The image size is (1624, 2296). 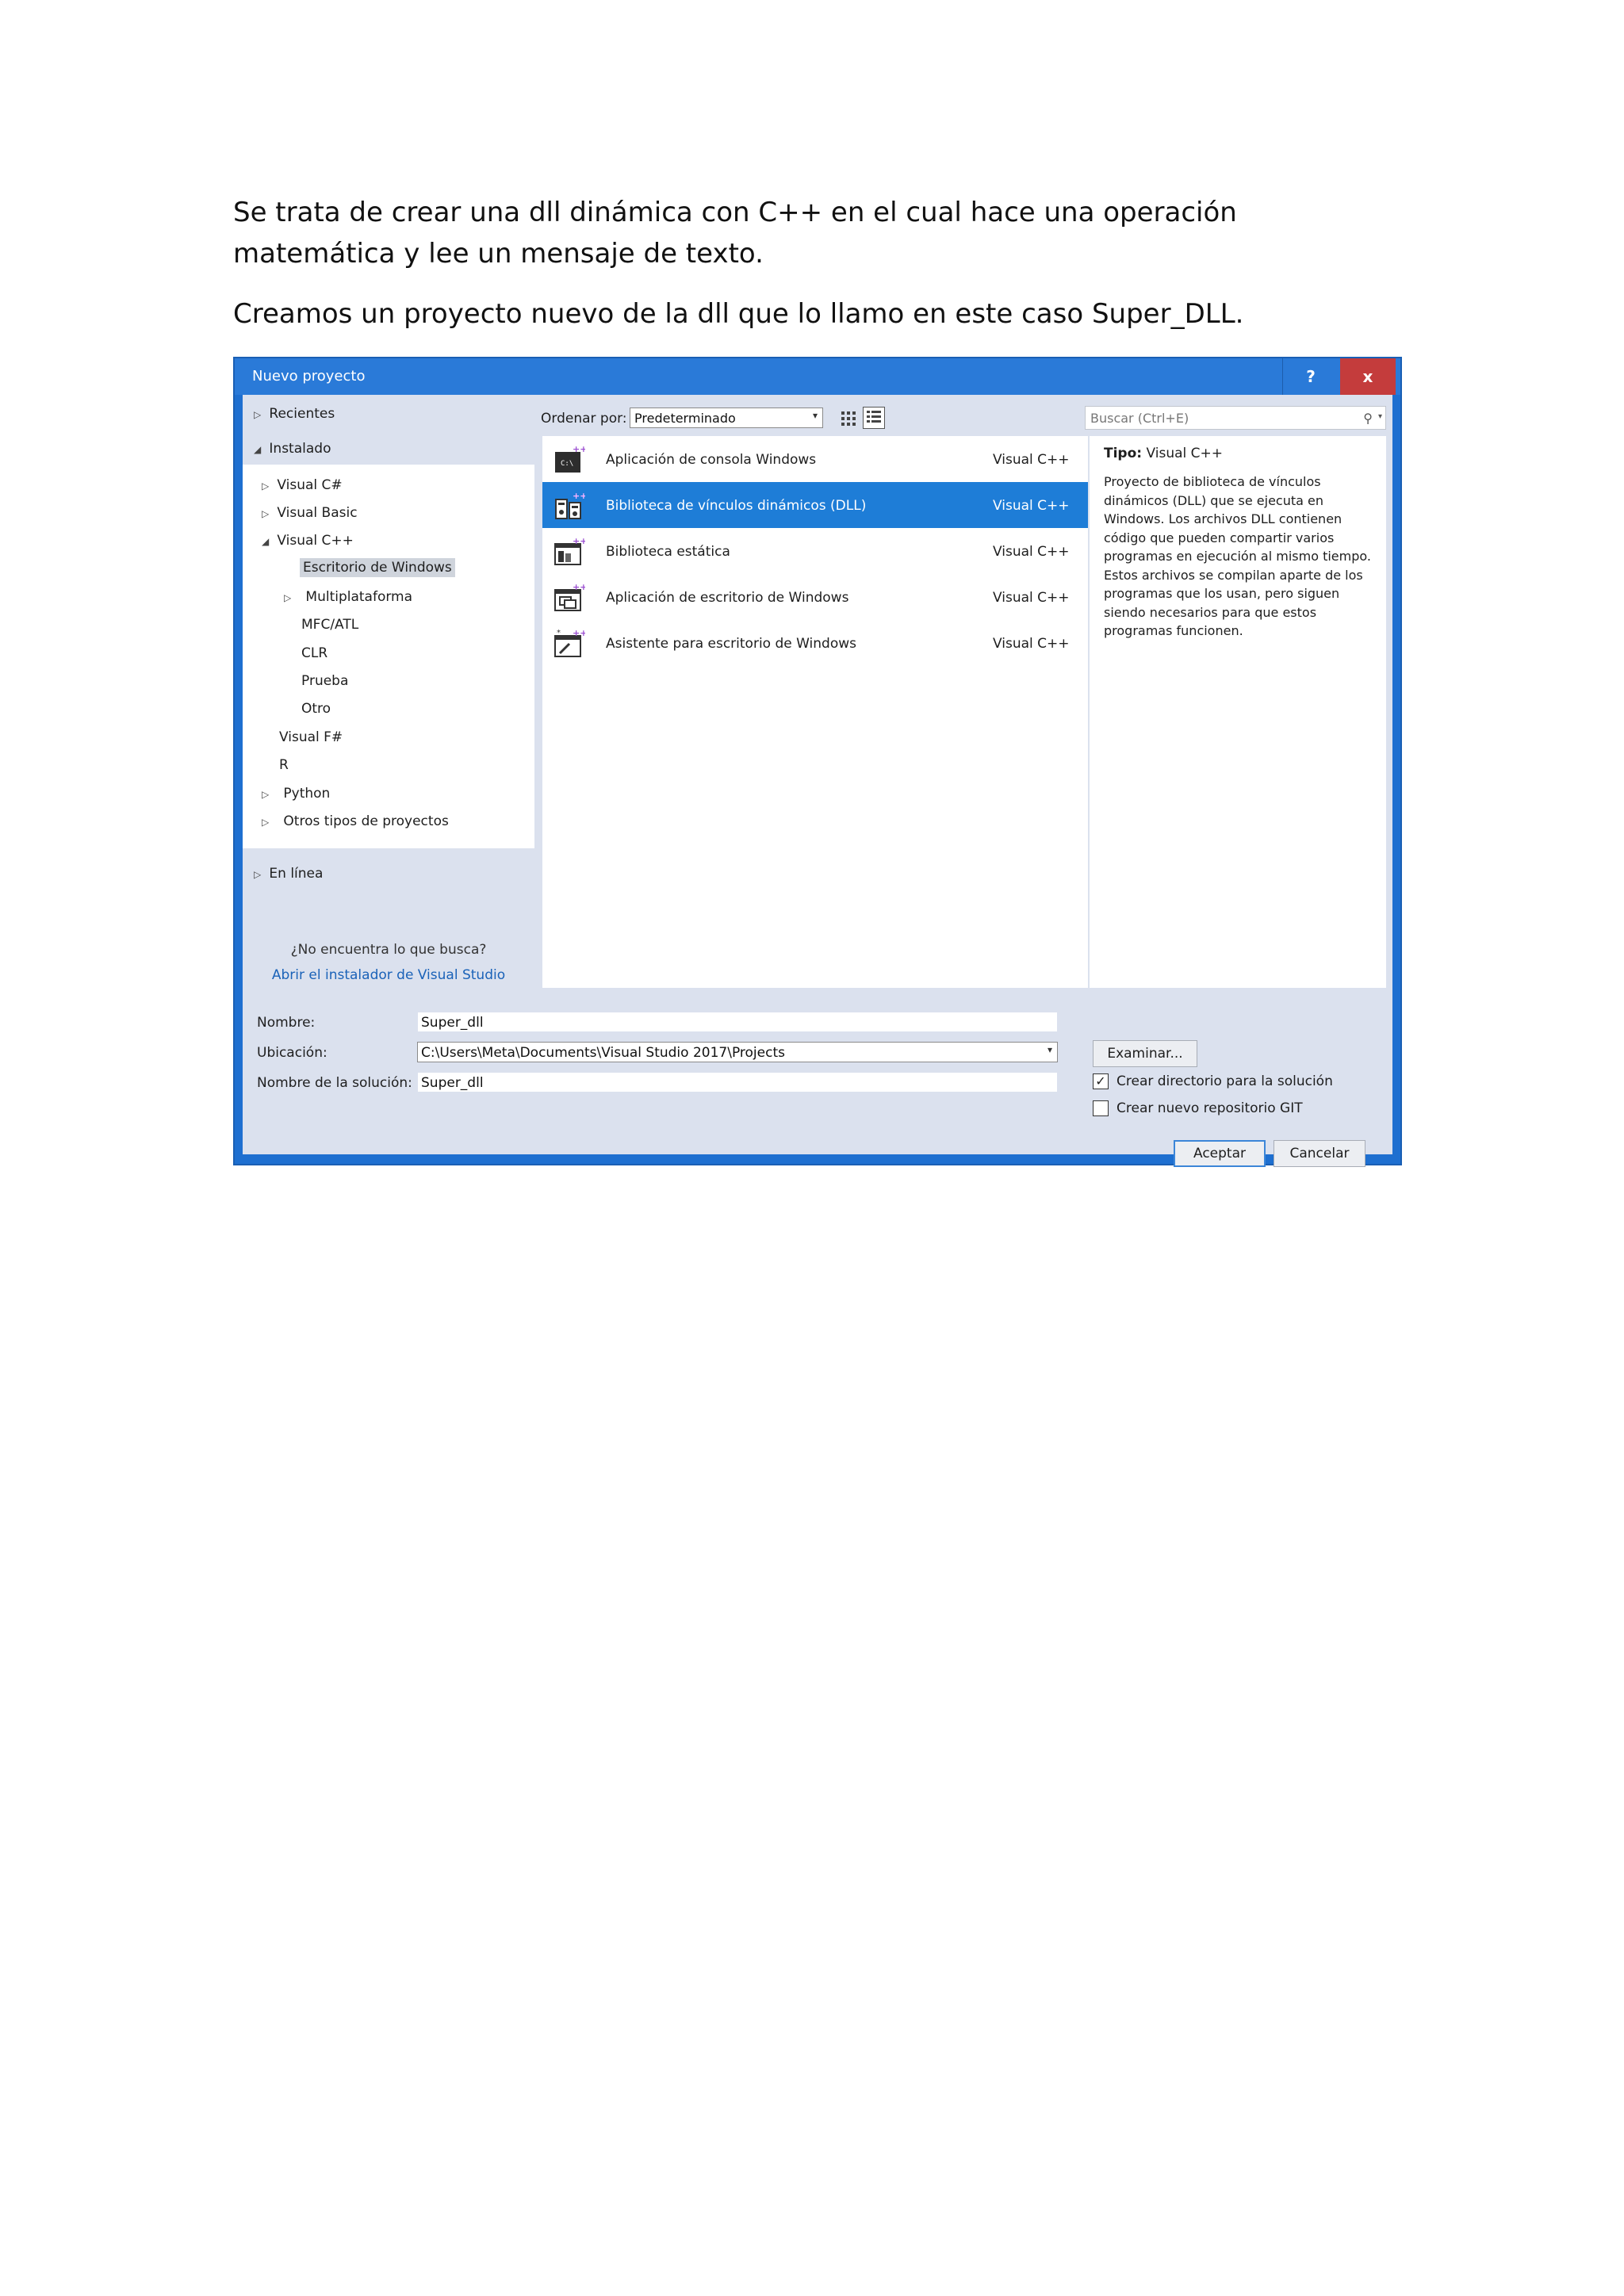 I want to click on cancel-button: Cancelar, so click(x=1319, y=1153).